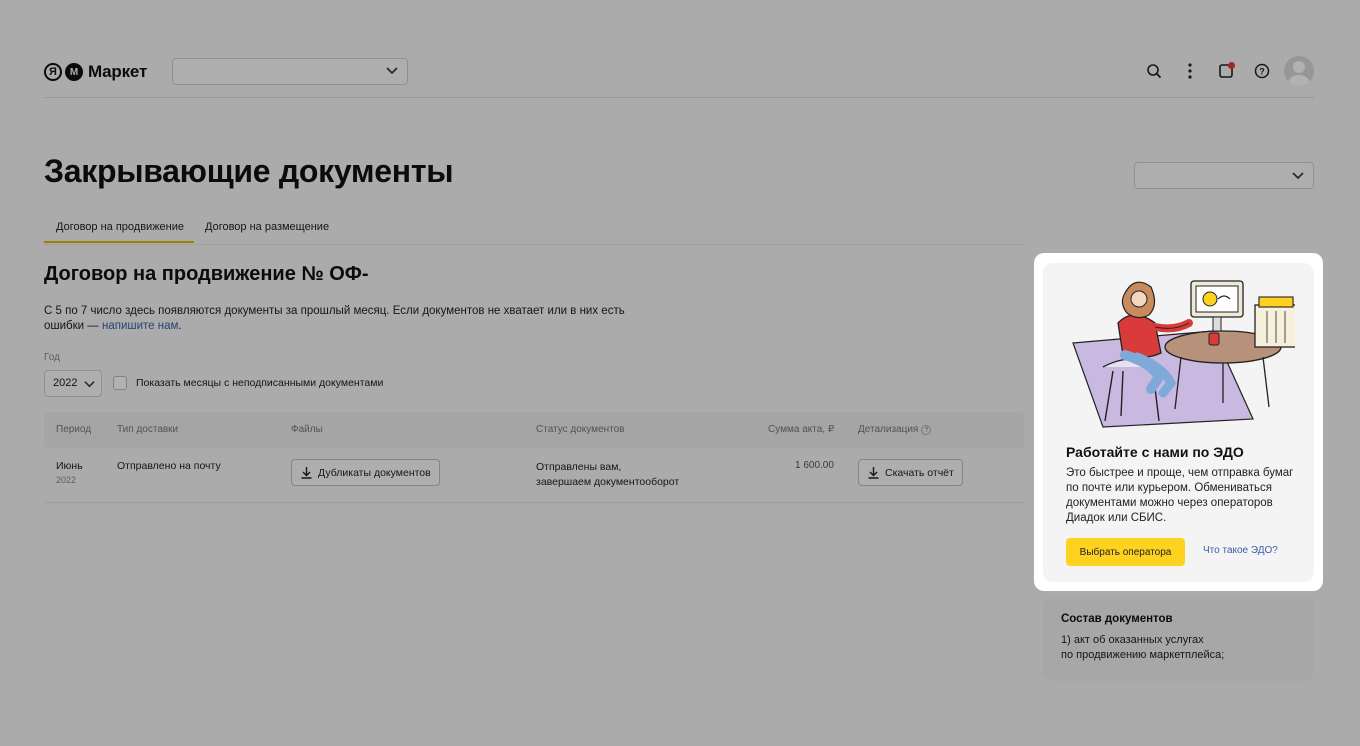 This screenshot has height=746, width=1360. What do you see at coordinates (307, 429) in the screenshot?
I see `col-files: Файлы` at bounding box center [307, 429].